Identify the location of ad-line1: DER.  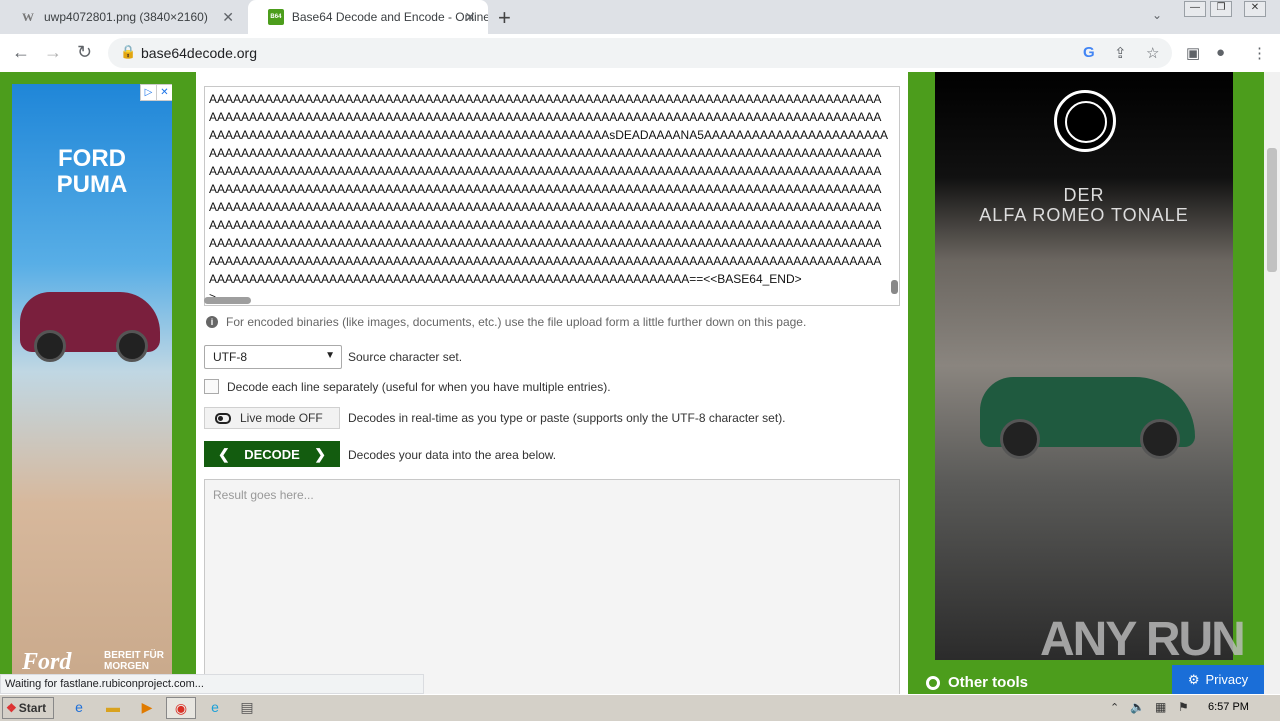
(1084, 195).